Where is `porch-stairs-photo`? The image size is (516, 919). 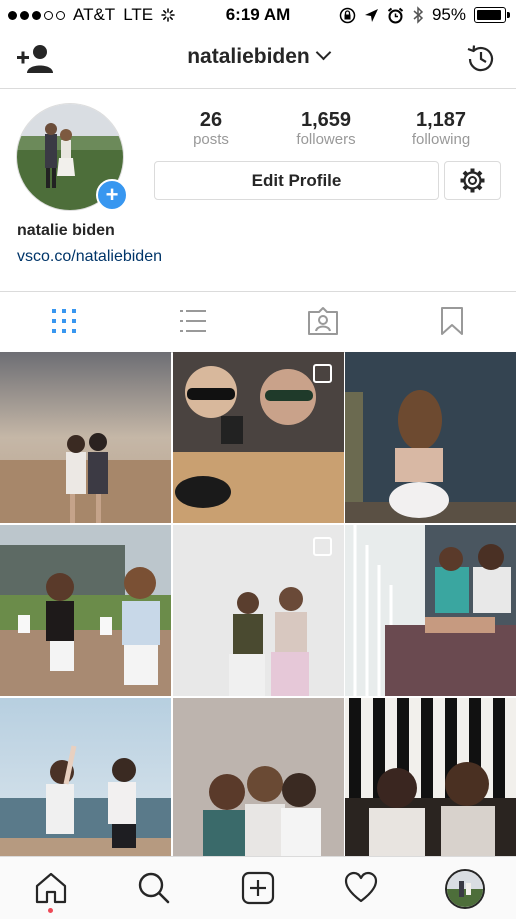 porch-stairs-photo is located at coordinates (430, 610).